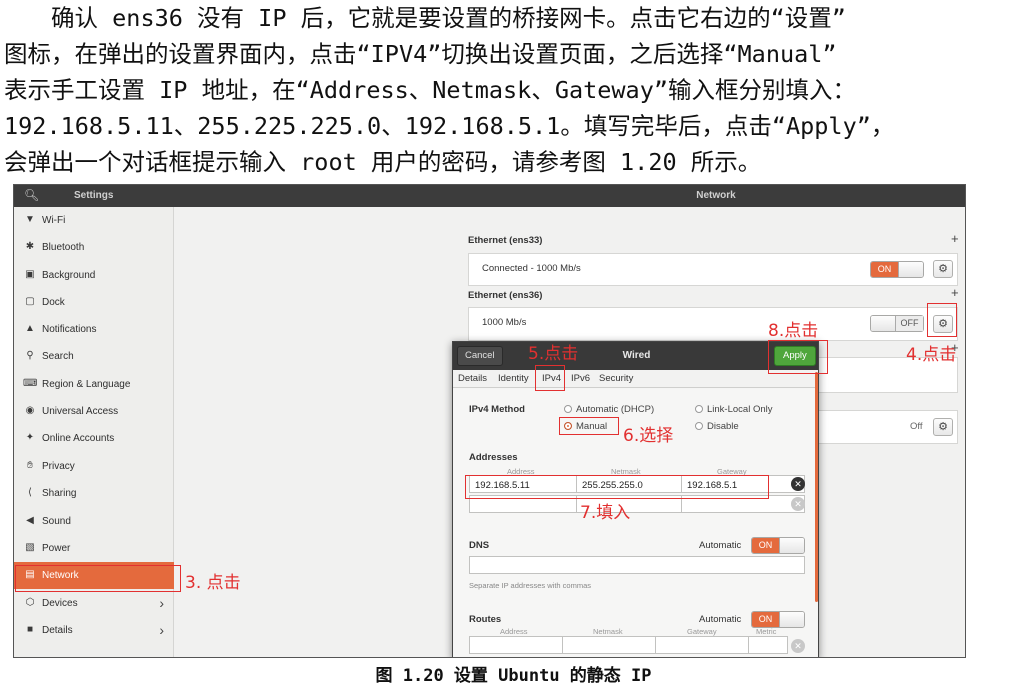 The image size is (1027, 689). What do you see at coordinates (485, 619) in the screenshot?
I see `routes-label: Routes` at bounding box center [485, 619].